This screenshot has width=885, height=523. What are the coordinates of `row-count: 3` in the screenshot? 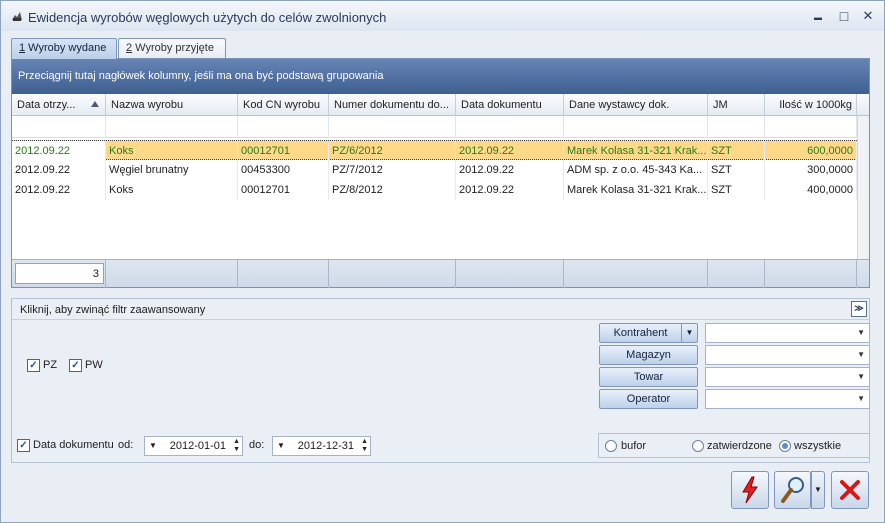 It's located at (59, 273).